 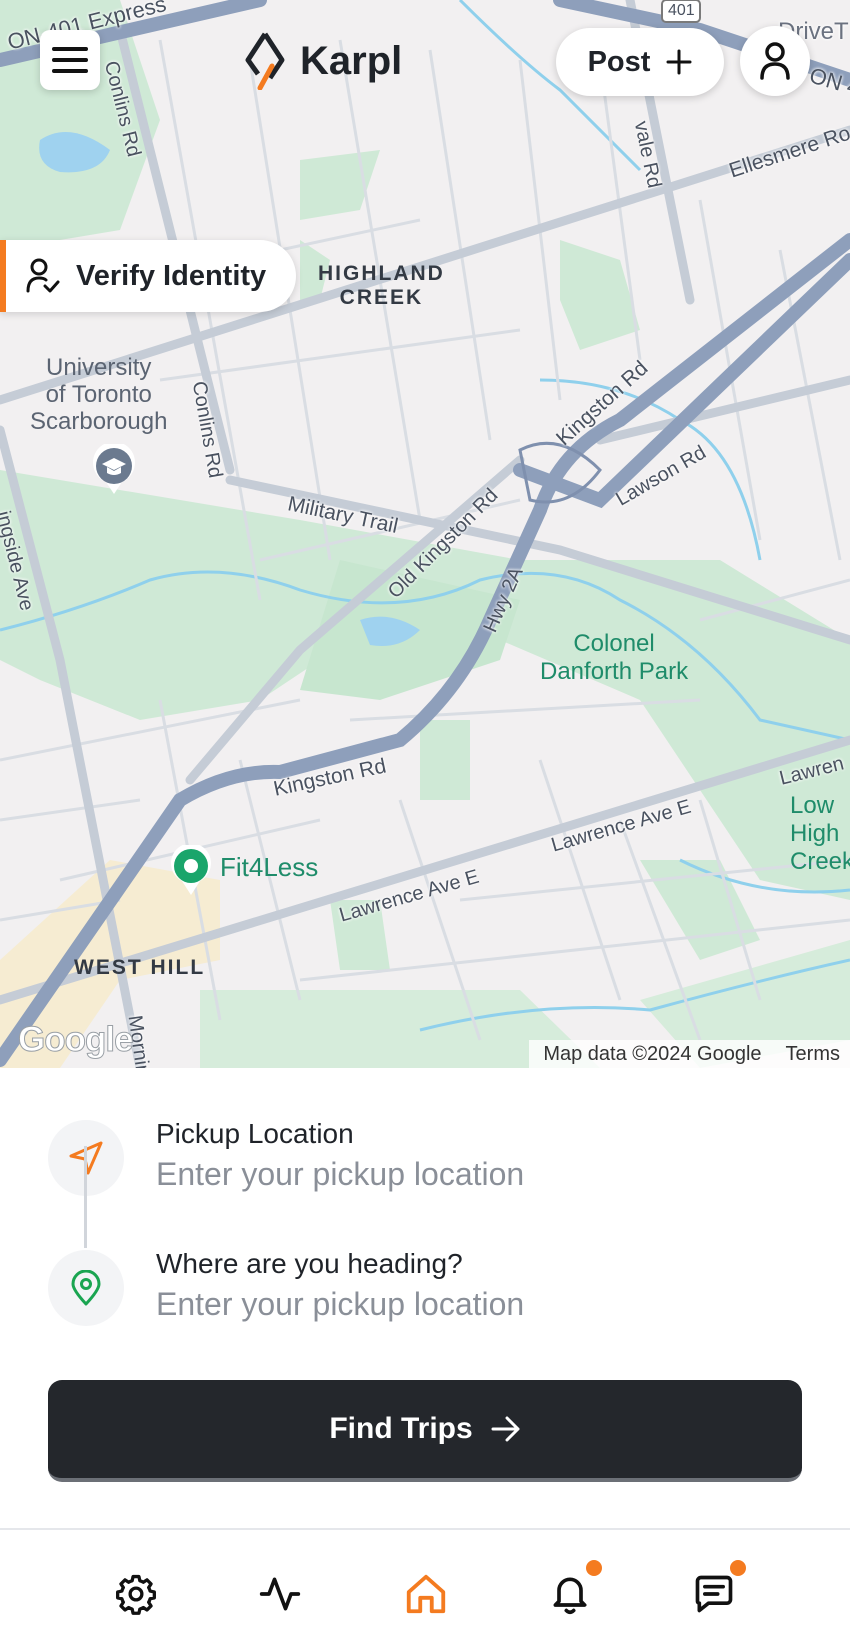 I want to click on app-logo: Karpl, so click(x=323, y=61).